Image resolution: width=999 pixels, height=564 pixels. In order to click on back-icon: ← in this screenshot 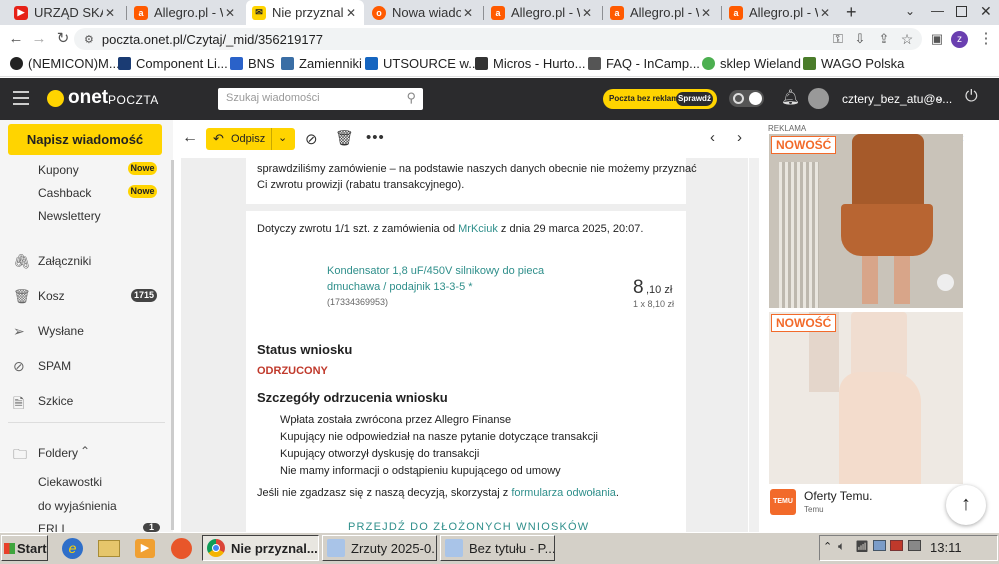, I will do `click(16, 39)`.